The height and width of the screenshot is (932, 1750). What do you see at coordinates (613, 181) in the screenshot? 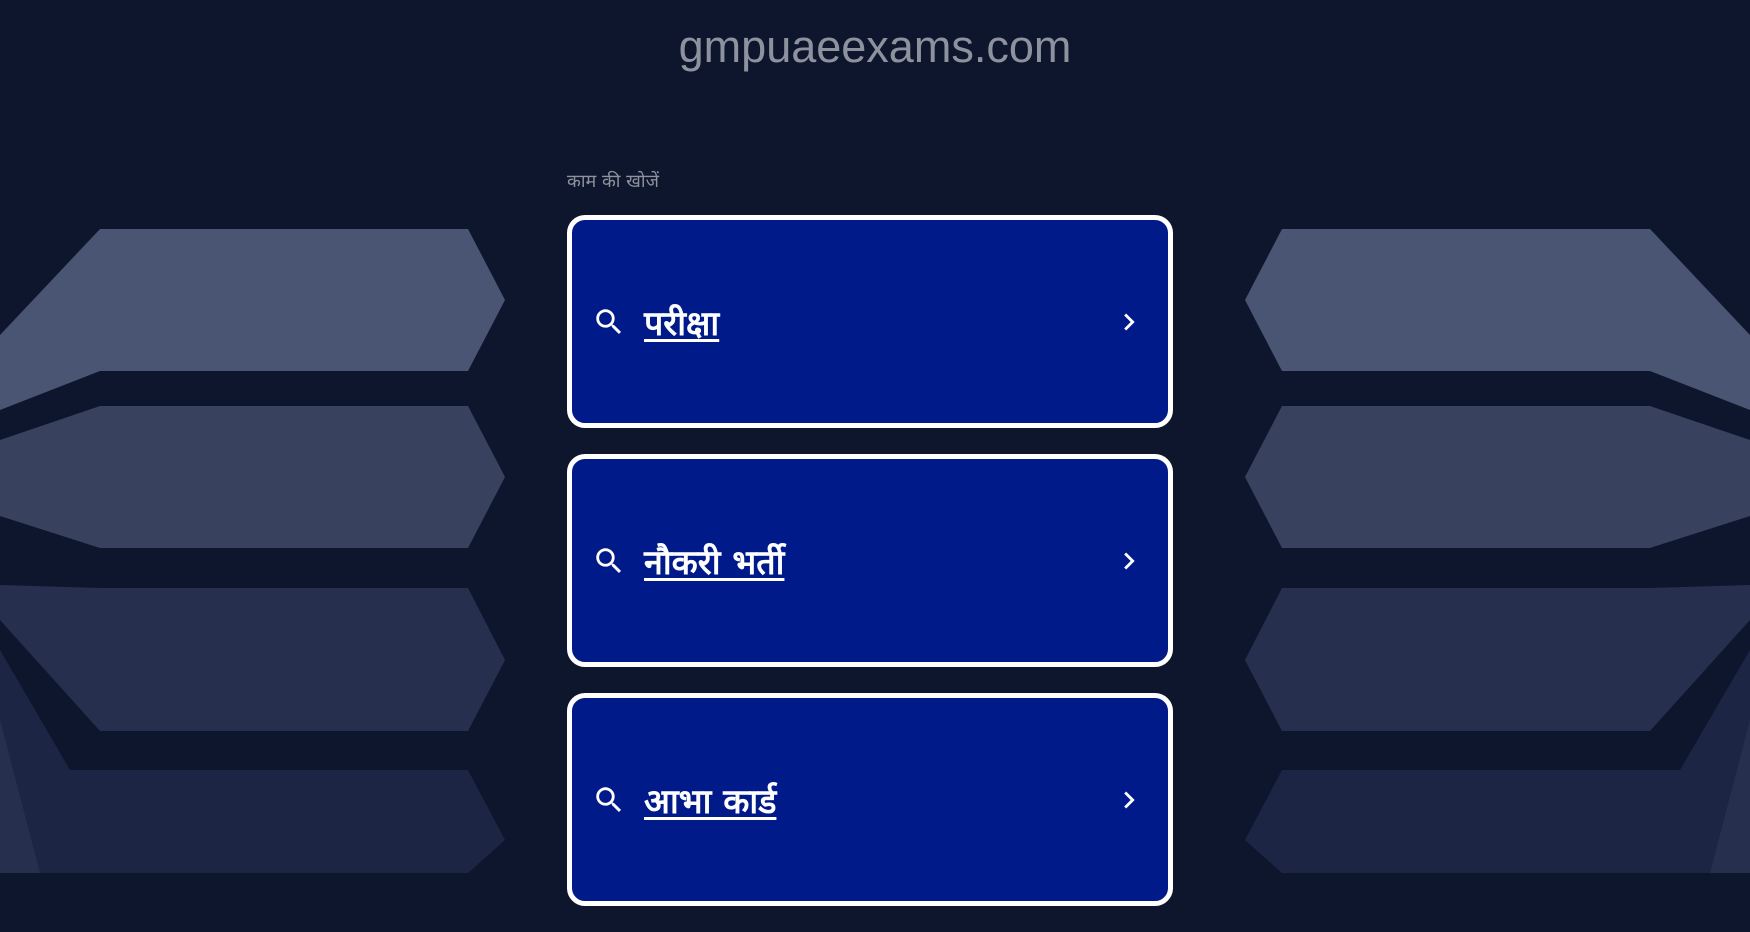
I see `search-heading: काम की खोजें` at bounding box center [613, 181].